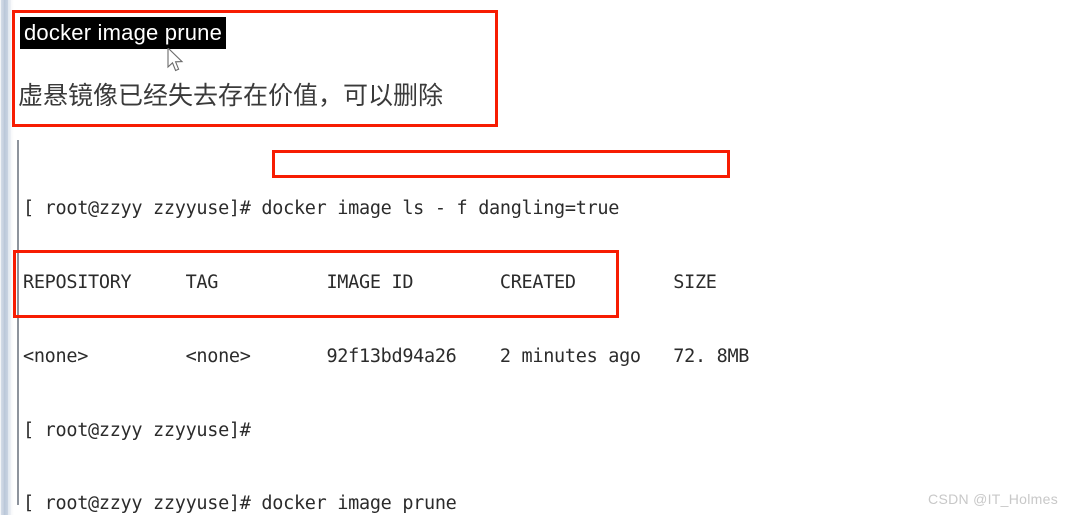  Describe the element at coordinates (240, 504) in the screenshot. I see `terminal-line: [ root@zzyy zzyyuse]# docker image prune` at that location.